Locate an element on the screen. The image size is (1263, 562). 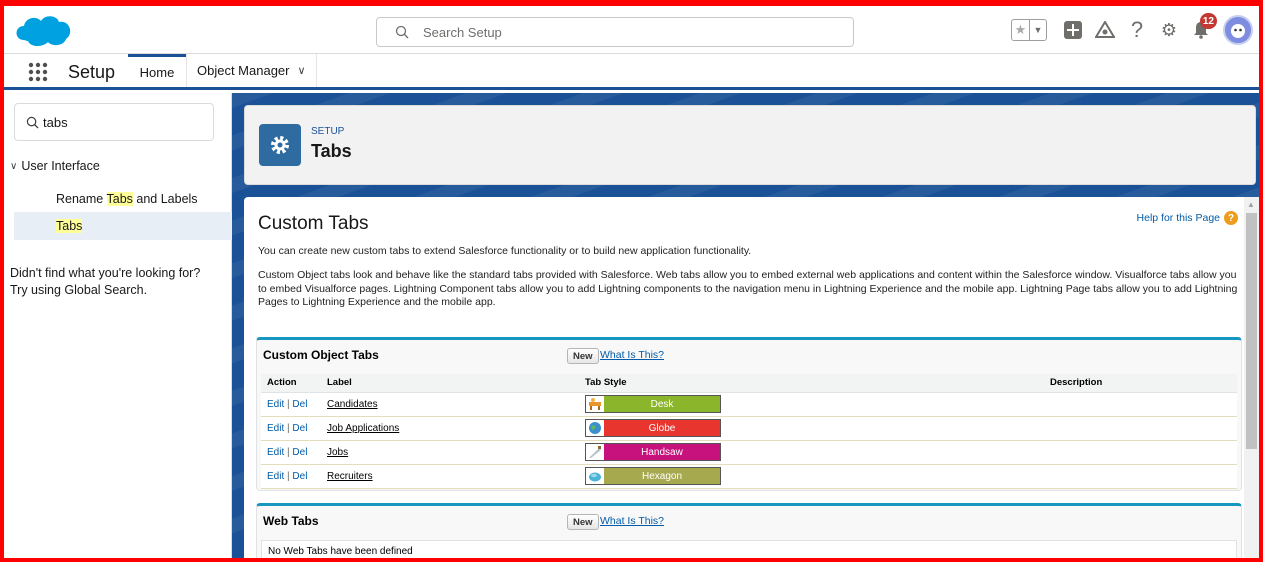
tab-style-name: Hexagon is located at coordinates (662, 476).